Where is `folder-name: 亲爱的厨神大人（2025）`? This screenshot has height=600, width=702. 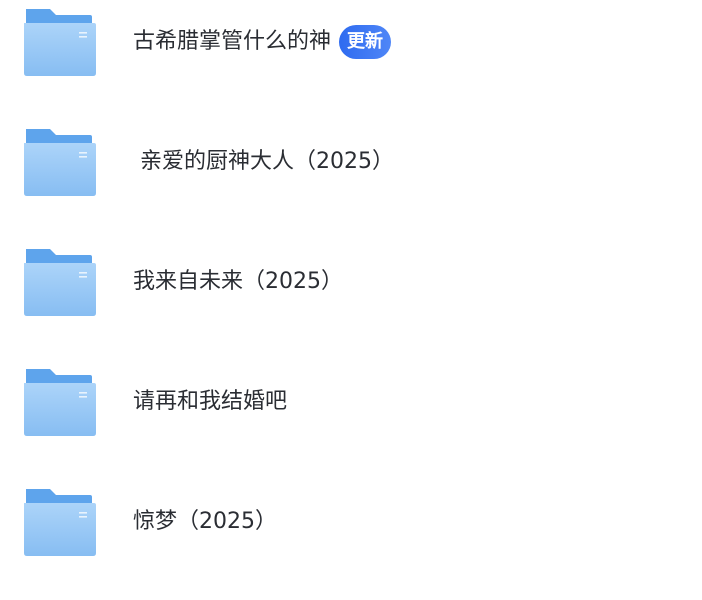 folder-name: 亲爱的厨神大人（2025） is located at coordinates (263, 162).